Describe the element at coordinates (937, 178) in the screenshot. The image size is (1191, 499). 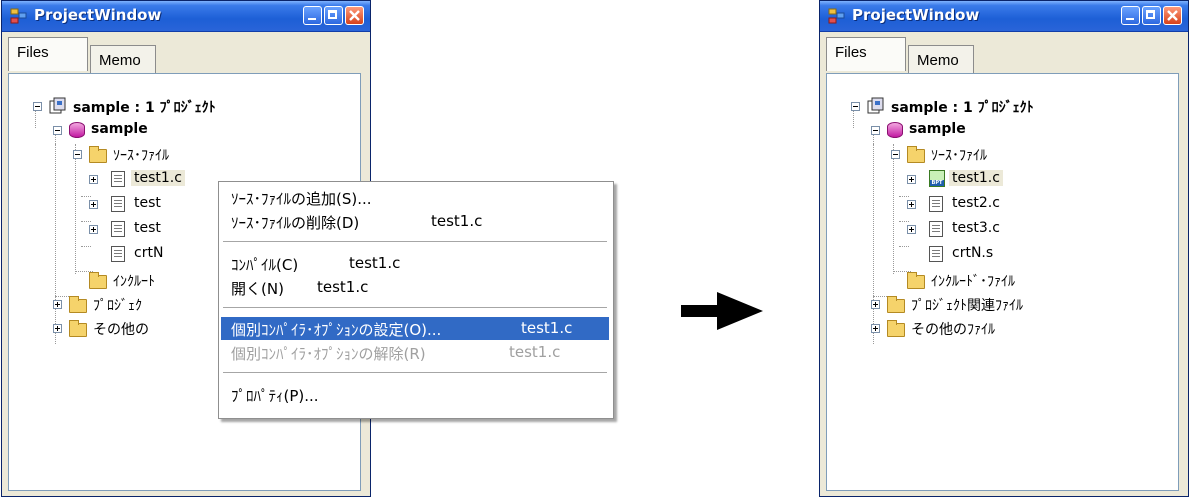
I see `breakpoint-file-icon: BPT` at that location.